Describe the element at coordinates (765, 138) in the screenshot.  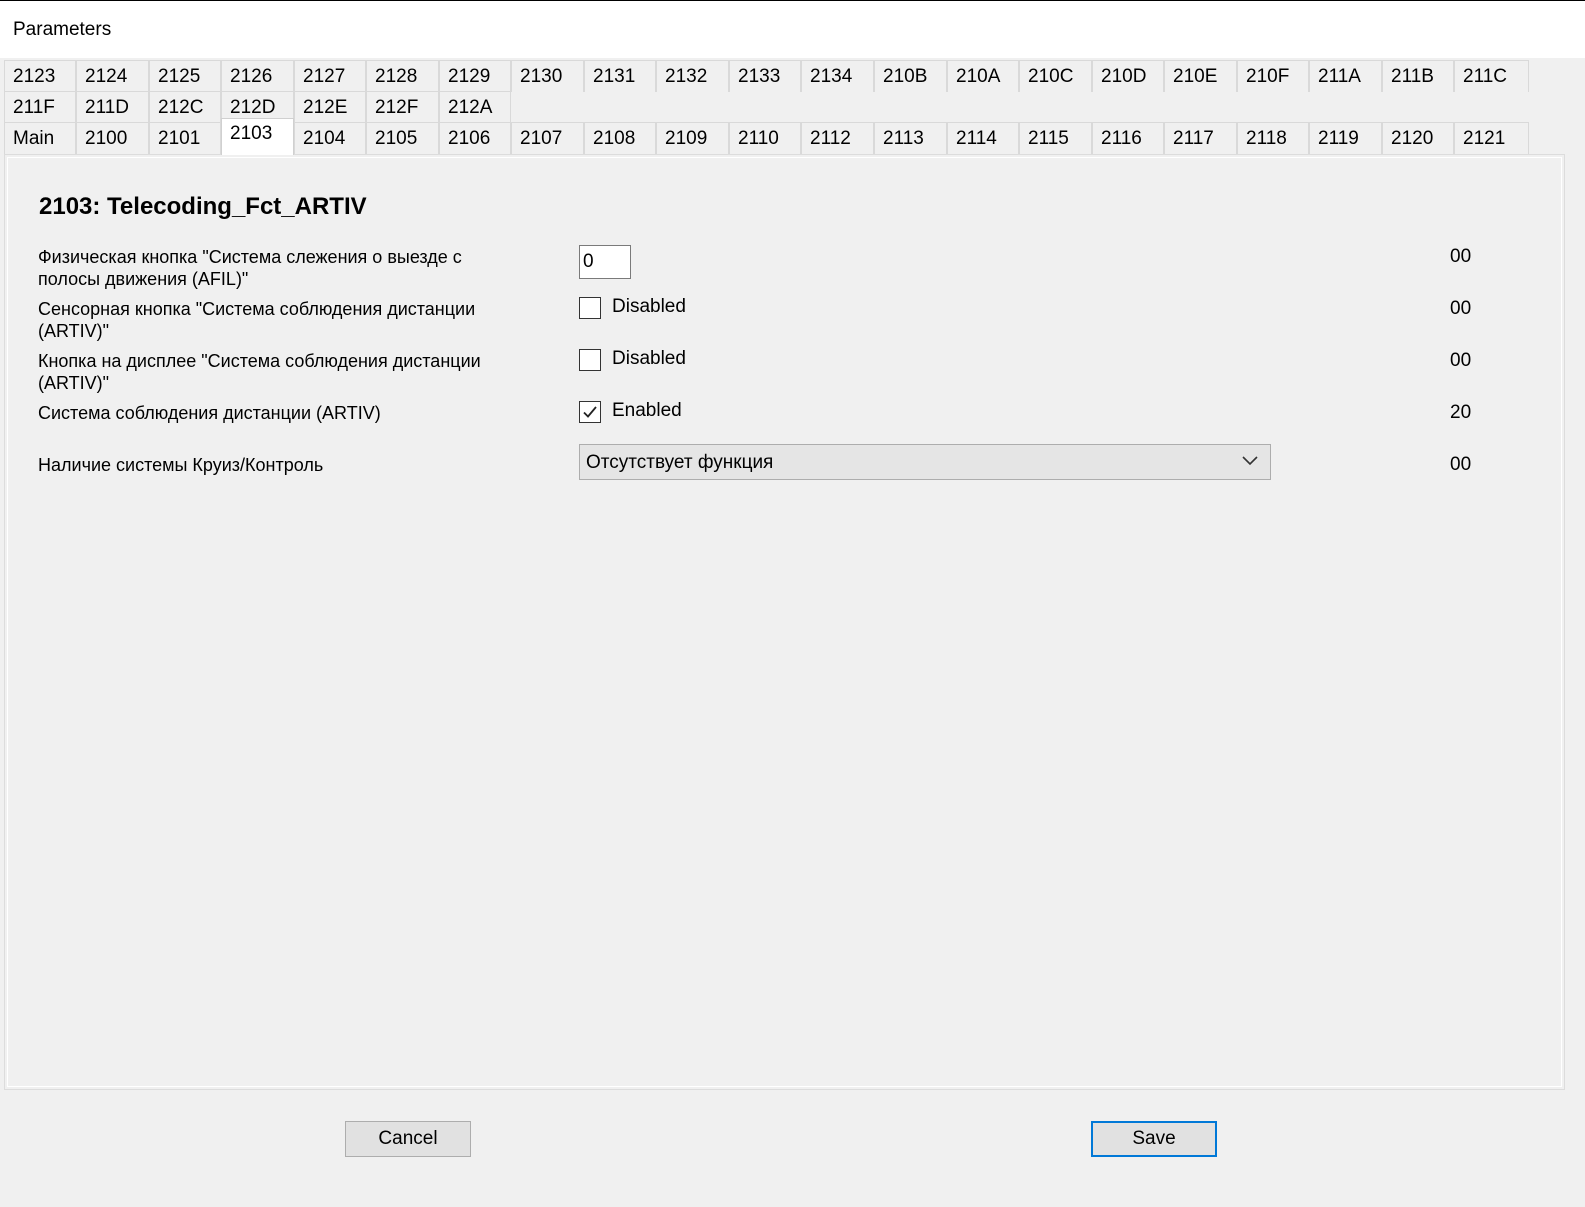
I see `tab-2110: 2110` at that location.